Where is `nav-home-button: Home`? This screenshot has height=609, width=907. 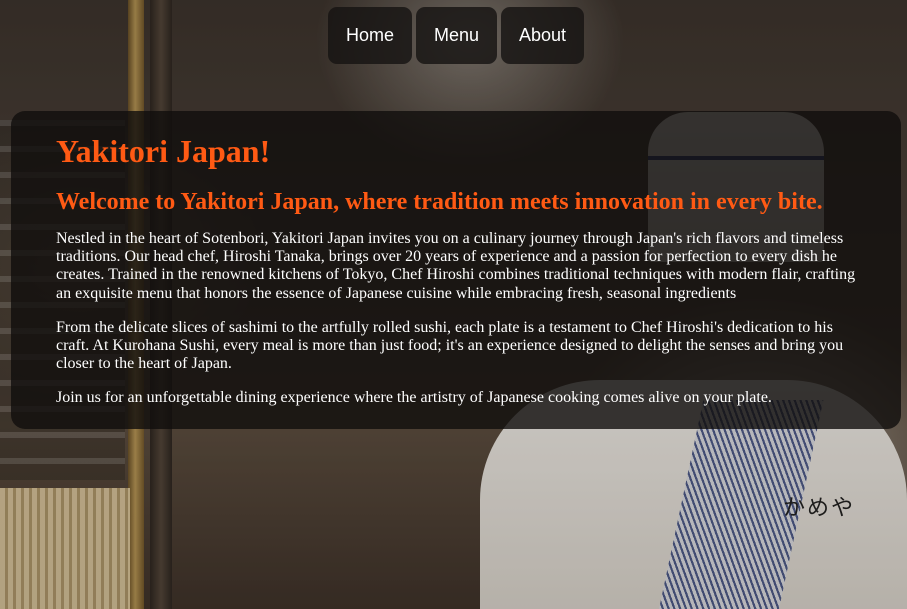
nav-home-button: Home is located at coordinates (370, 35).